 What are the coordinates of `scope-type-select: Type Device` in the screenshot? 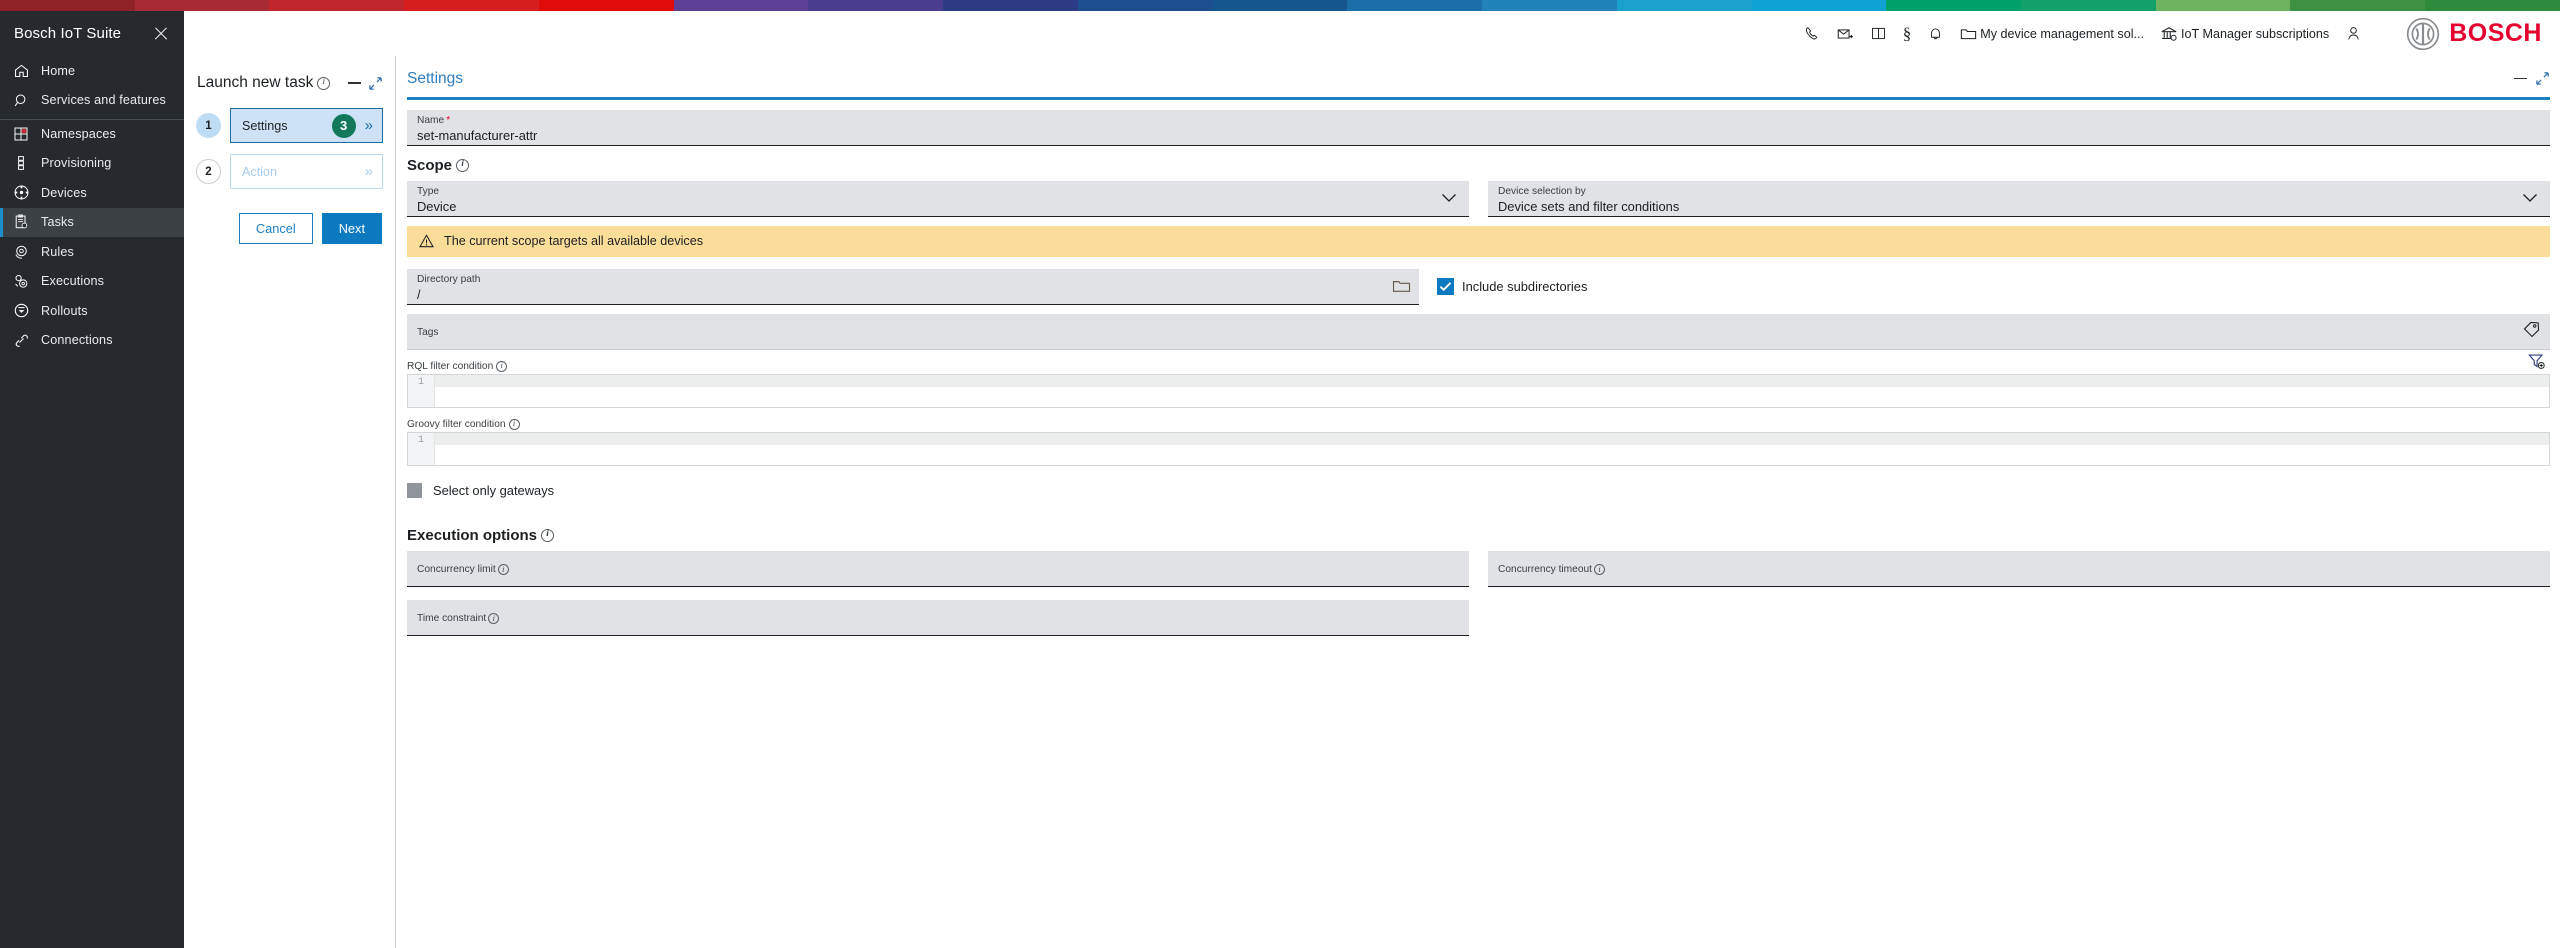 It's located at (938, 198).